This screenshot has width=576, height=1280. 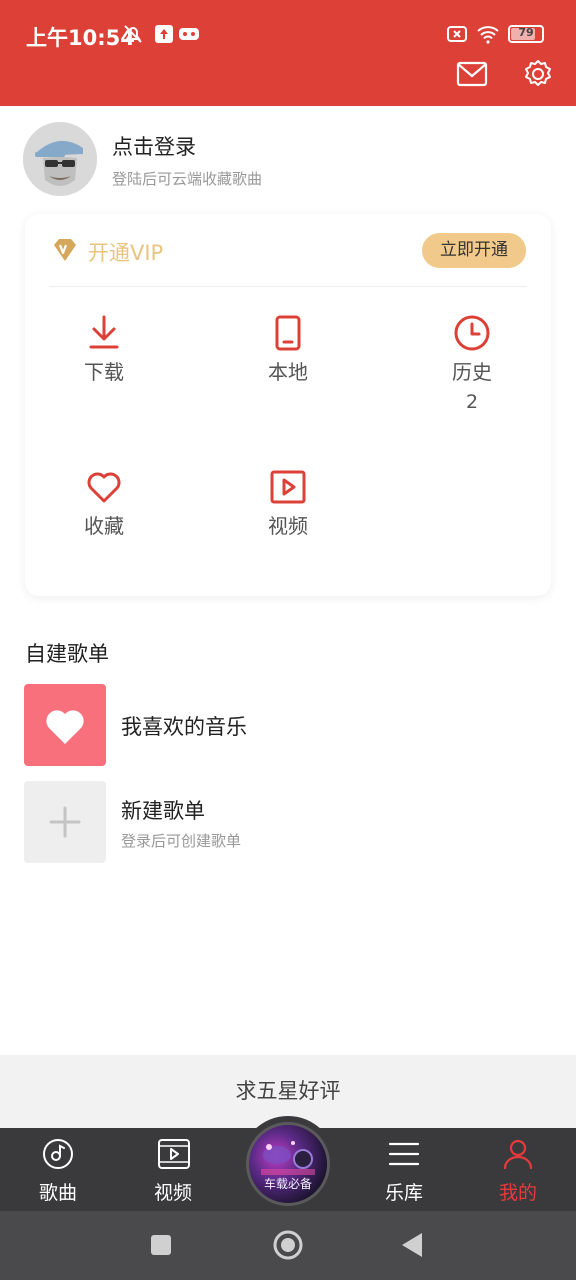 I want to click on app-header: 上午10:54 79, so click(x=288, y=53).